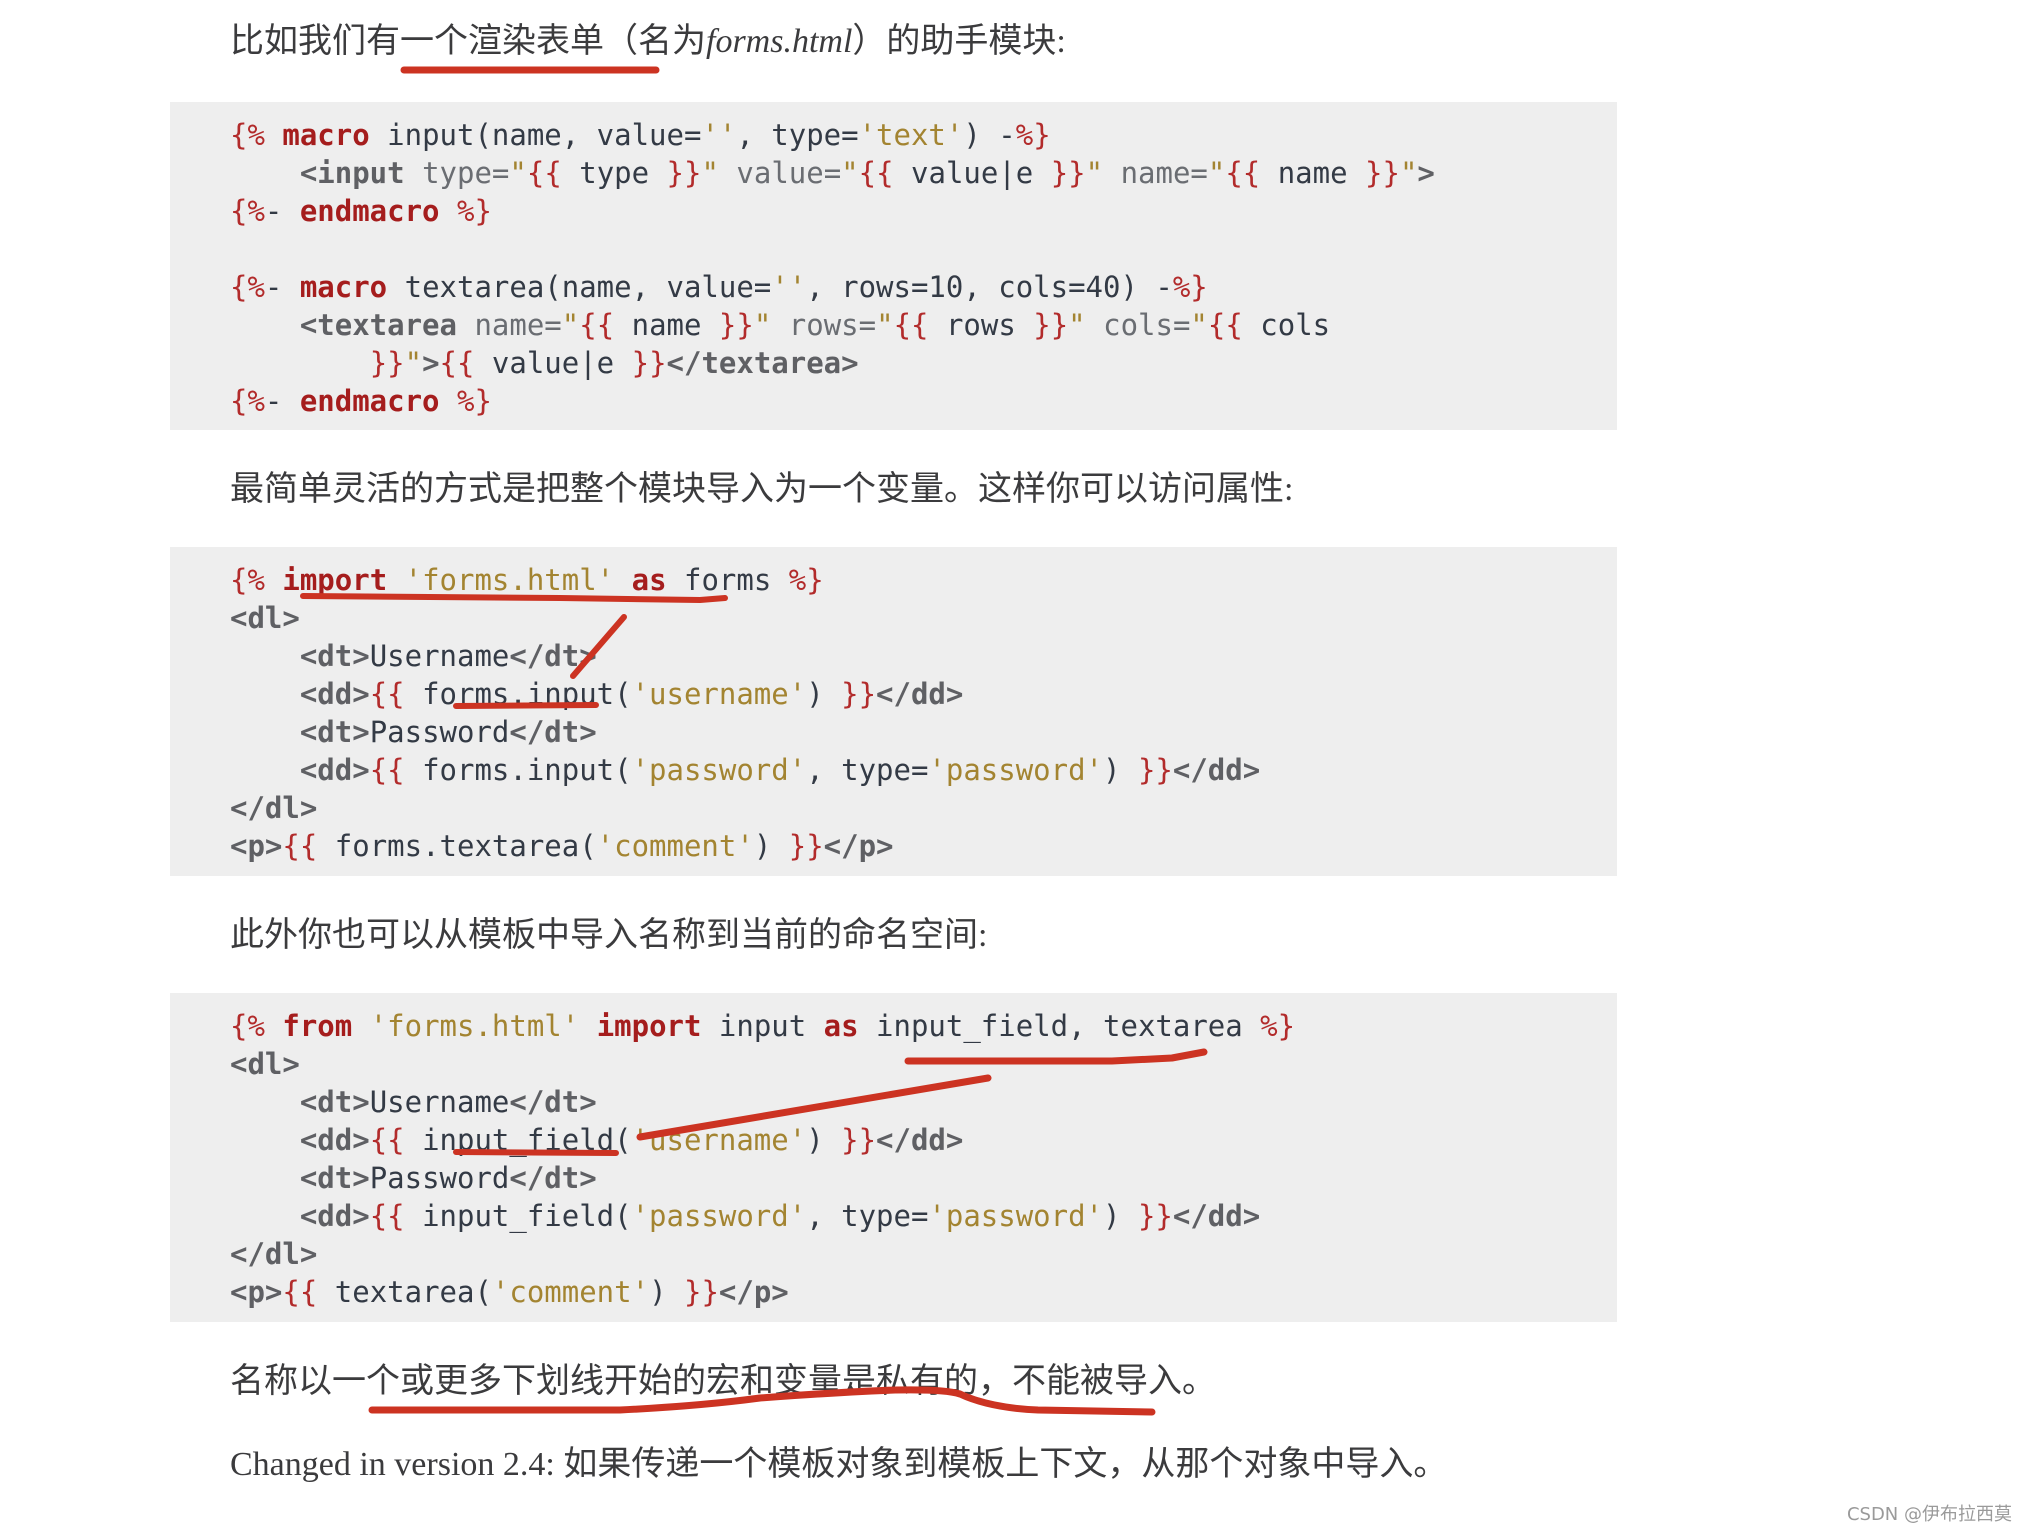  What do you see at coordinates (614, 363) in the screenshot?
I see `code-line: }}">{{ value|e }}</textarea>` at bounding box center [614, 363].